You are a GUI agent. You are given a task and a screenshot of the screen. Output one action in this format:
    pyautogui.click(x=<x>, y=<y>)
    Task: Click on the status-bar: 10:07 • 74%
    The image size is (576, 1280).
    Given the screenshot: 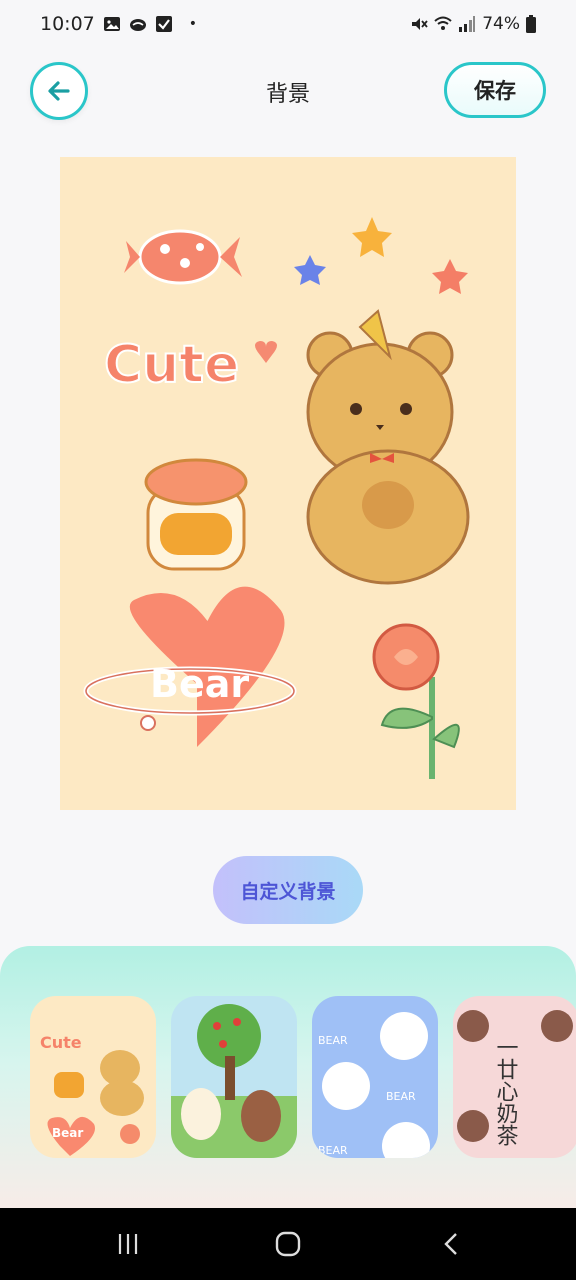 What is the action you would take?
    pyautogui.click(x=288, y=24)
    